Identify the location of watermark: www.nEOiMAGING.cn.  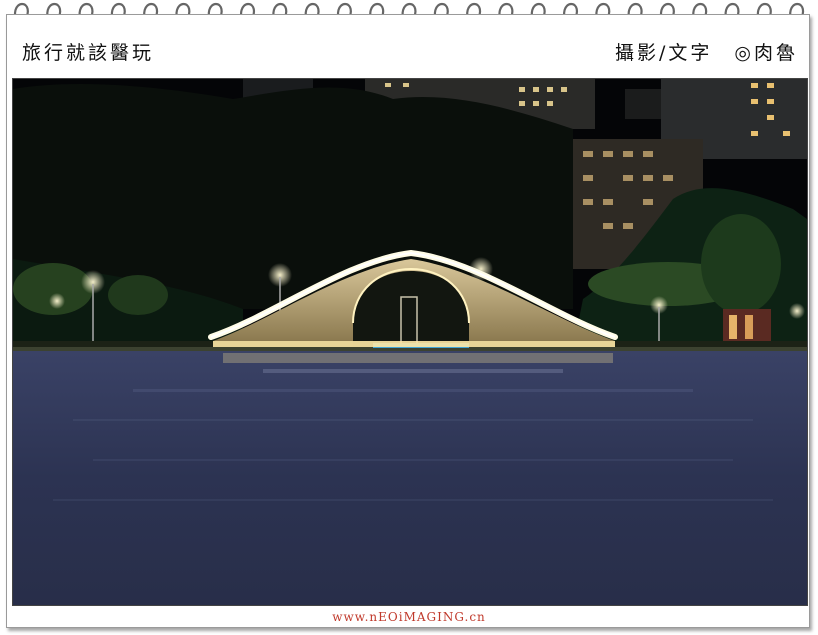
(409, 617).